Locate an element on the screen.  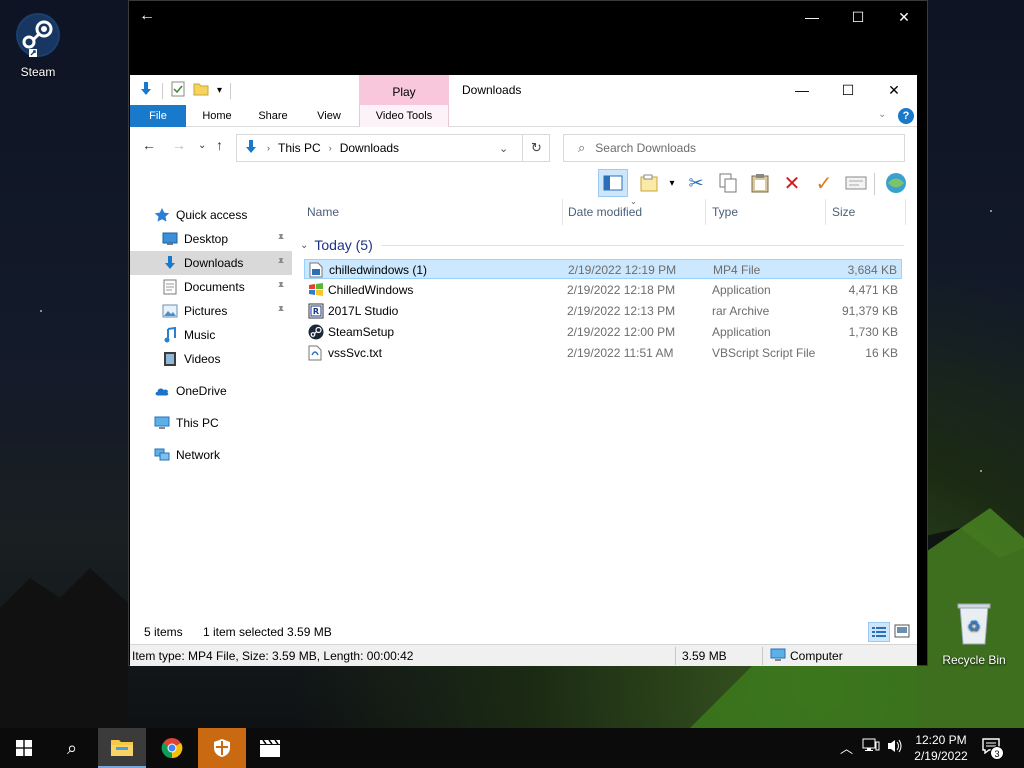
forward-button: → is located at coordinates (179, 145).